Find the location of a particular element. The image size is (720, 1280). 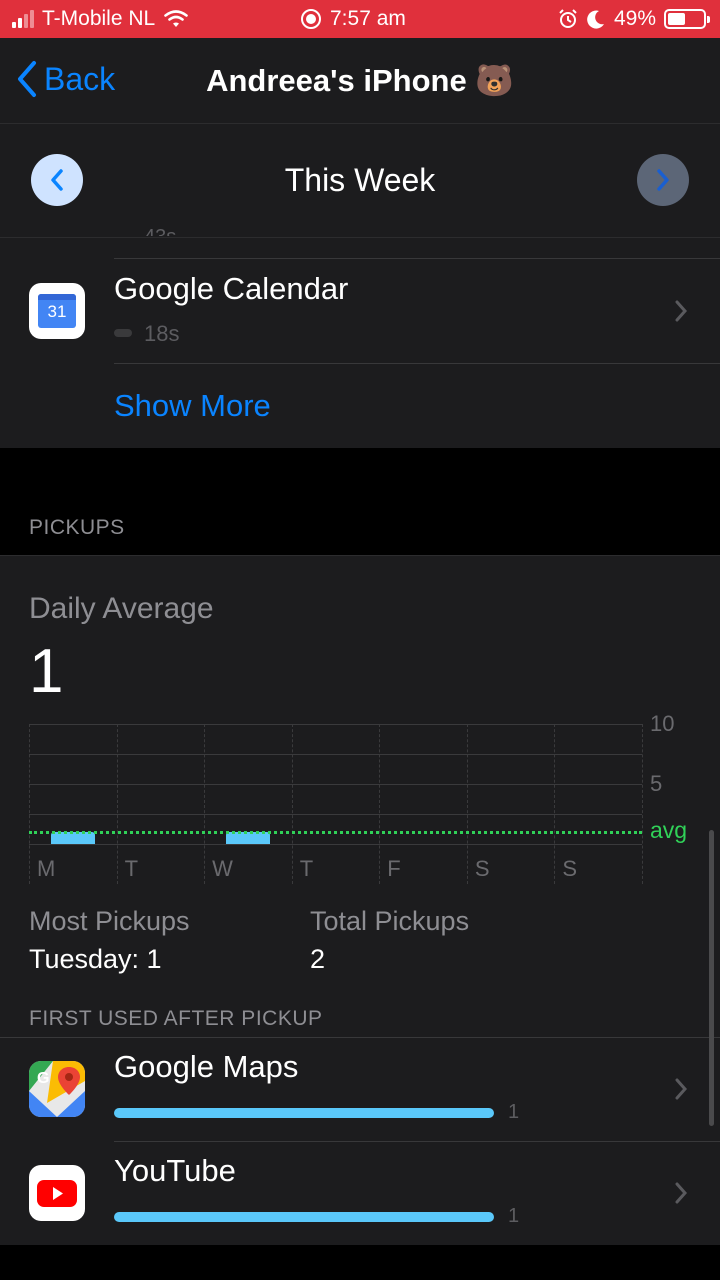

app-name: Google Maps is located at coordinates (206, 1066).